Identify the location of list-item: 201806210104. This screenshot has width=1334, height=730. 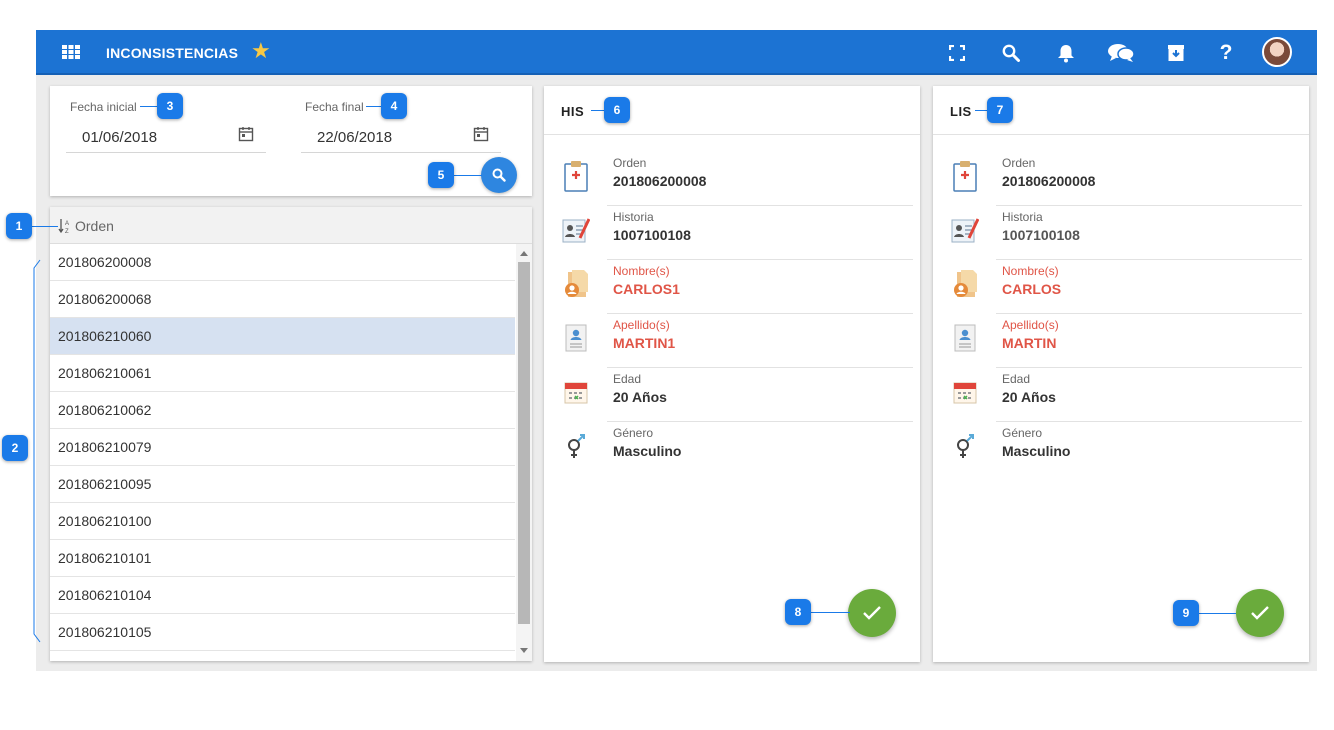
(282, 595).